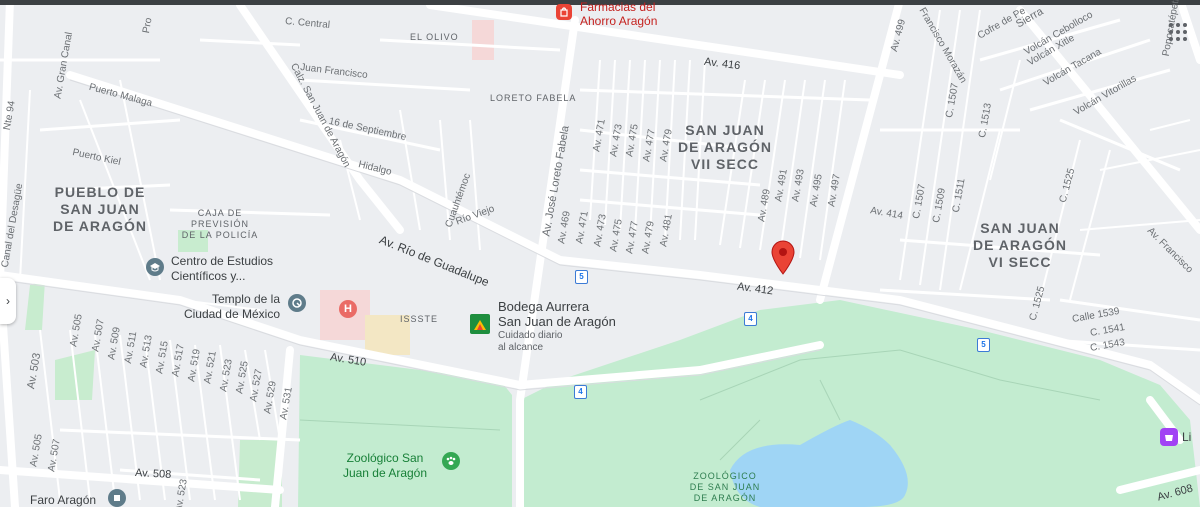 The image size is (1200, 507). What do you see at coordinates (220, 224) in the screenshot?
I see `caja-label: CAJA DE PREVISIÓN DE LA POLICÍA` at bounding box center [220, 224].